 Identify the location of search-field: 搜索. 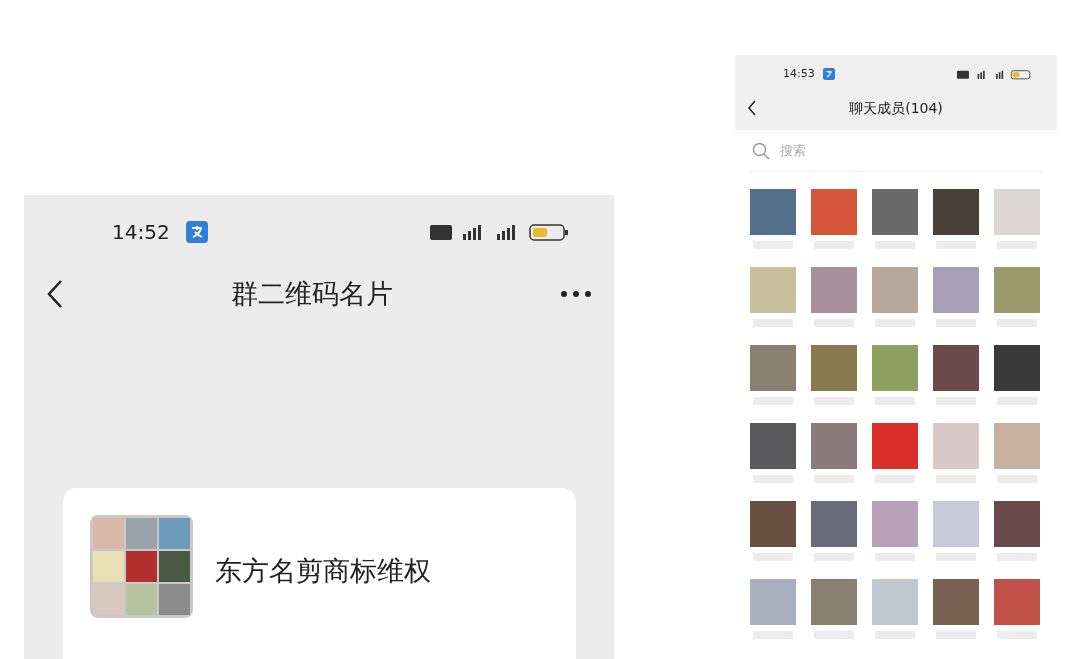
(896, 151).